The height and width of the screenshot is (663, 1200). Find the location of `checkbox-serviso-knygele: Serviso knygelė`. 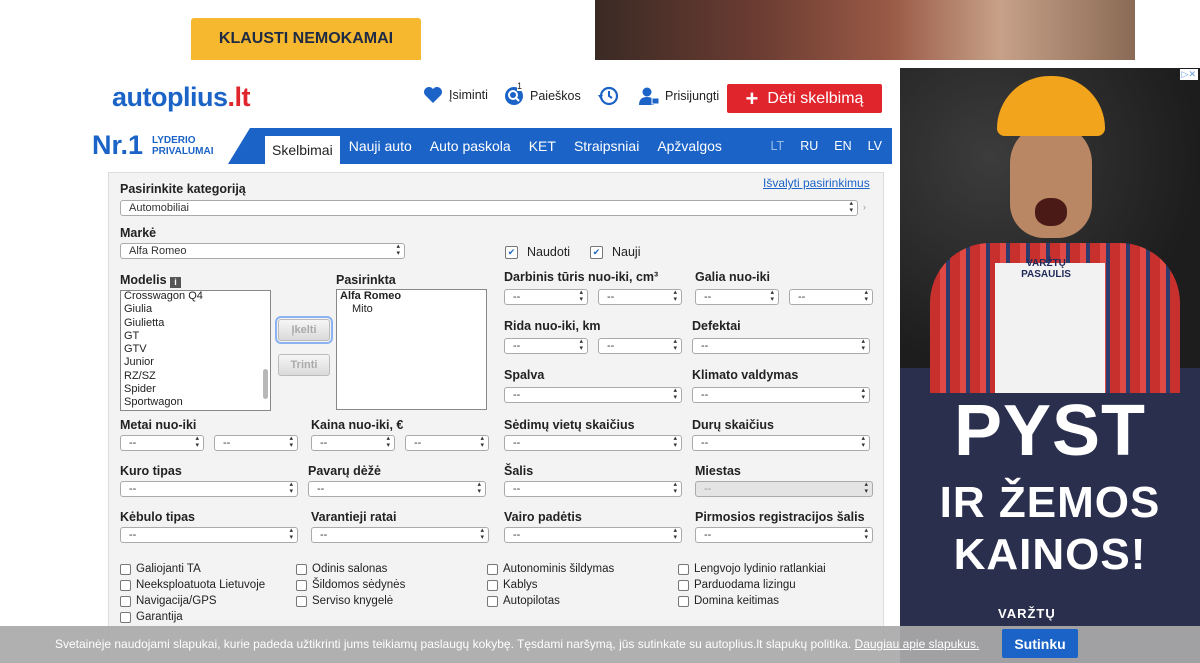

checkbox-serviso-knygele: Serviso knygelė is located at coordinates (344, 601).